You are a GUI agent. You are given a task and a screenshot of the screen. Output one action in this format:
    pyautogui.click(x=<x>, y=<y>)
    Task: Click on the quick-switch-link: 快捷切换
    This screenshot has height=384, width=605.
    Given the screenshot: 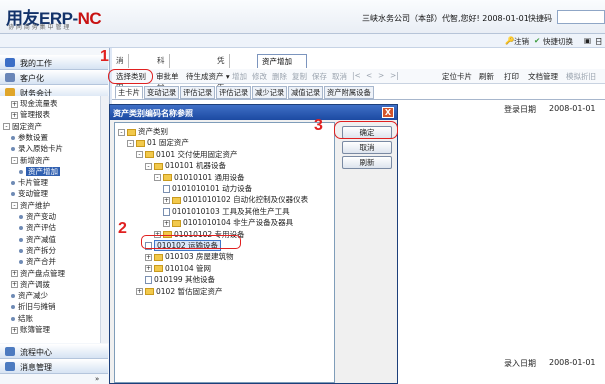 What is the action you would take?
    pyautogui.click(x=558, y=41)
    